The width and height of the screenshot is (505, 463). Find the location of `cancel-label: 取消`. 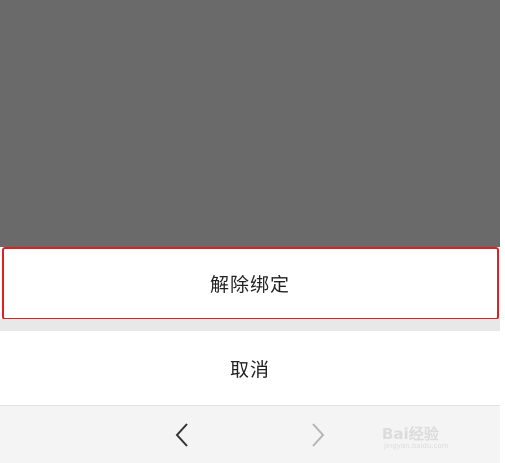

cancel-label: 取消 is located at coordinates (249, 369).